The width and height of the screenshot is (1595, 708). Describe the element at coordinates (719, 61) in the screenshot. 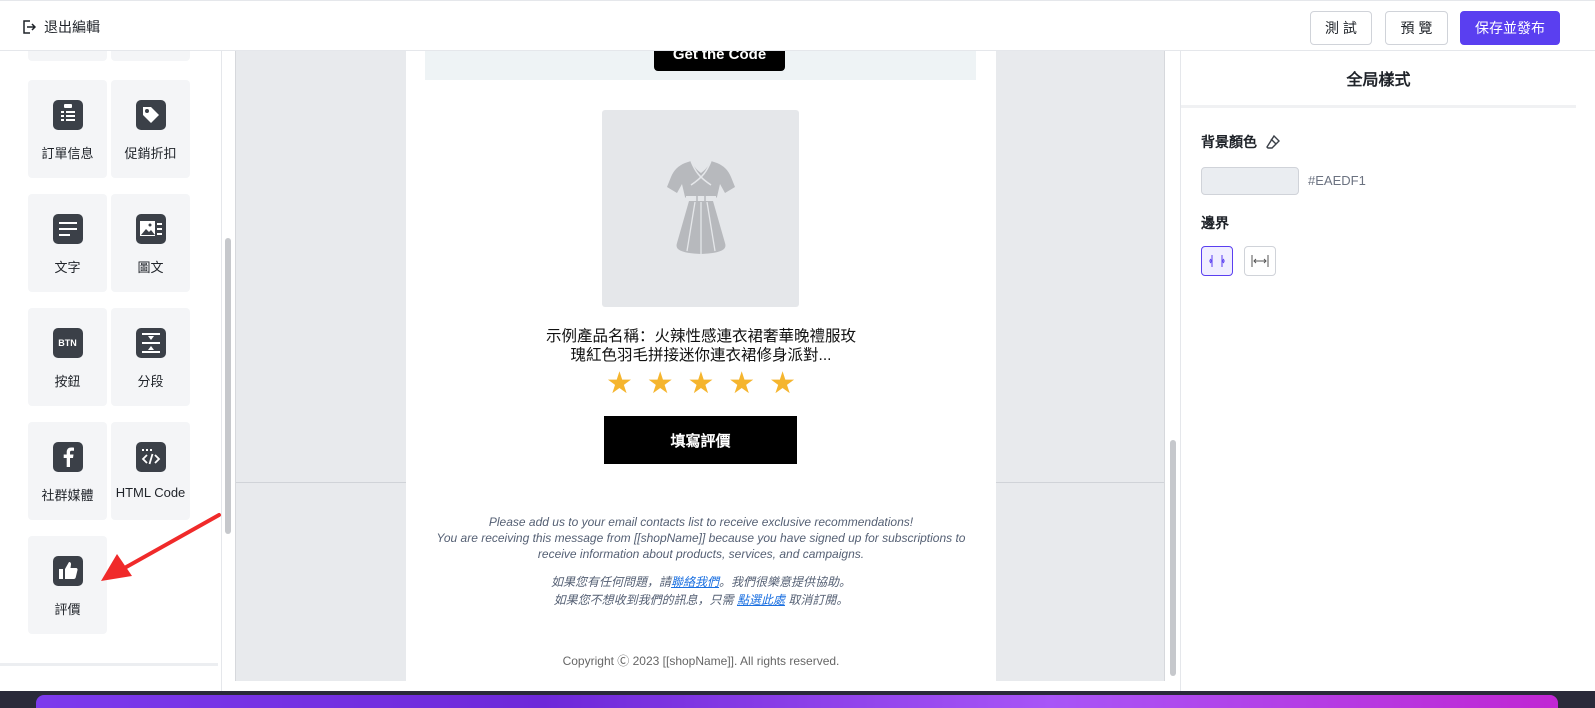

I see `get-code-button: Get the Code` at that location.